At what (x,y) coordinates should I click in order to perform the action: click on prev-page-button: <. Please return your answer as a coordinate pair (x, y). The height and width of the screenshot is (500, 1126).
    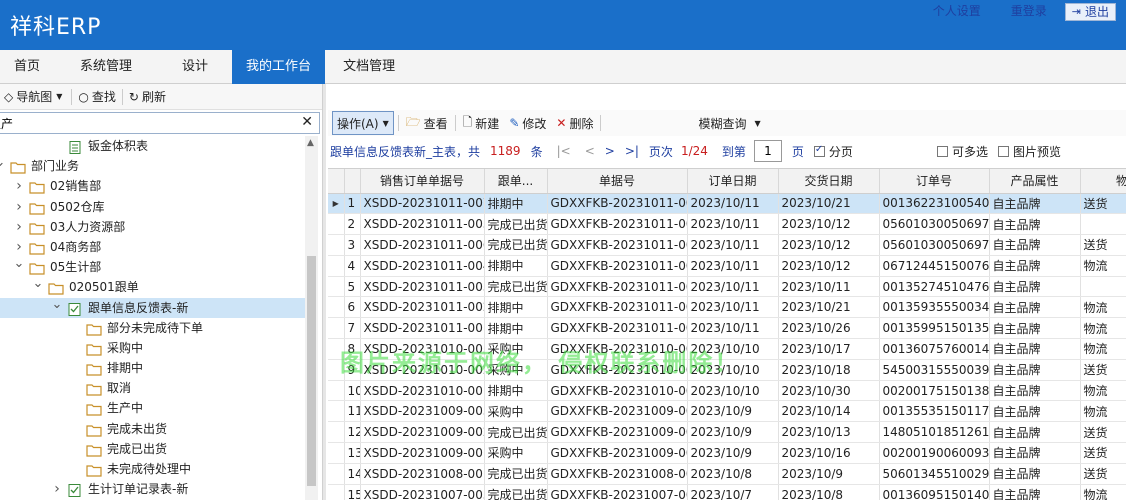
    Looking at the image, I should click on (590, 151).